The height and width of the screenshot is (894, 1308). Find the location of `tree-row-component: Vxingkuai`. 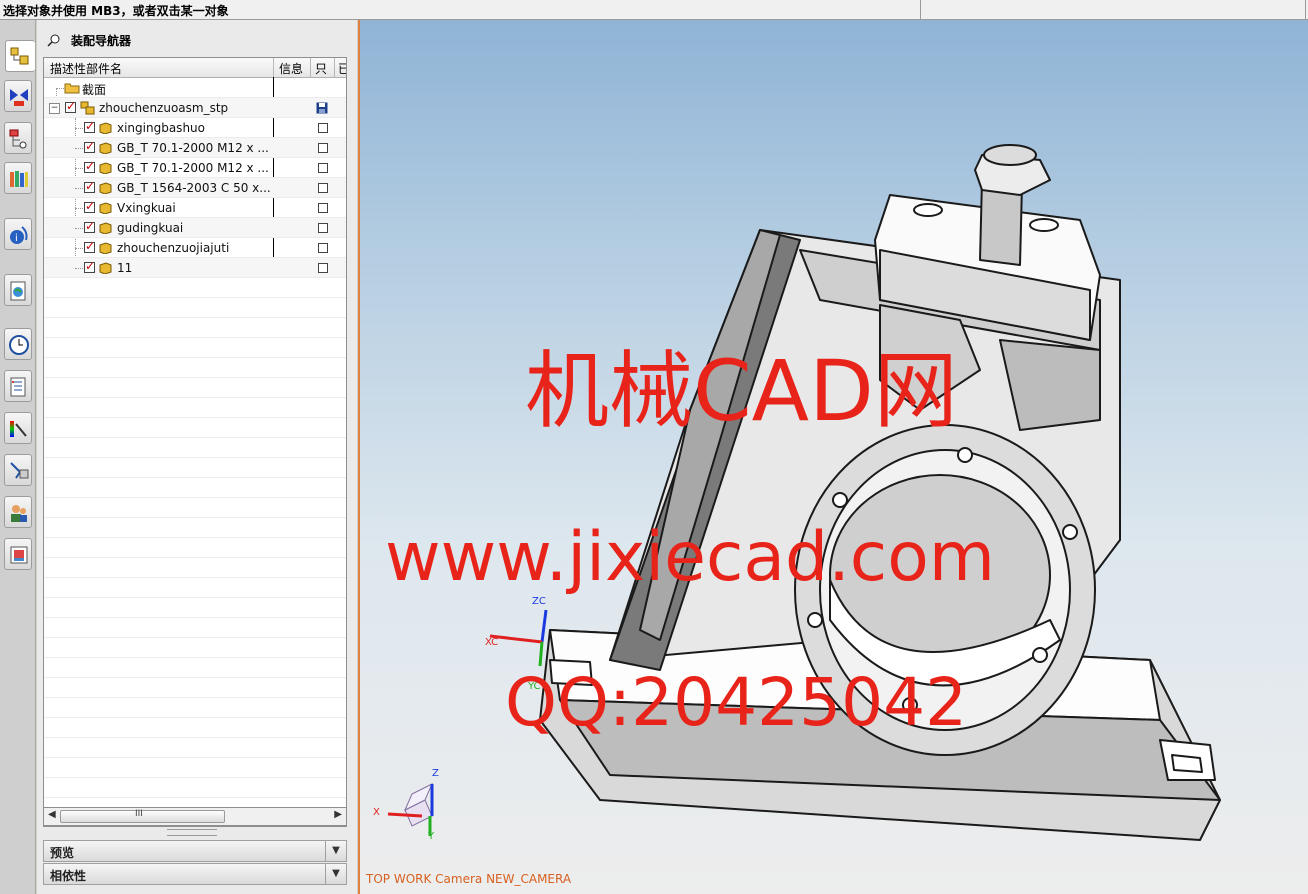

tree-row-component: Vxingkuai is located at coordinates (195, 208).